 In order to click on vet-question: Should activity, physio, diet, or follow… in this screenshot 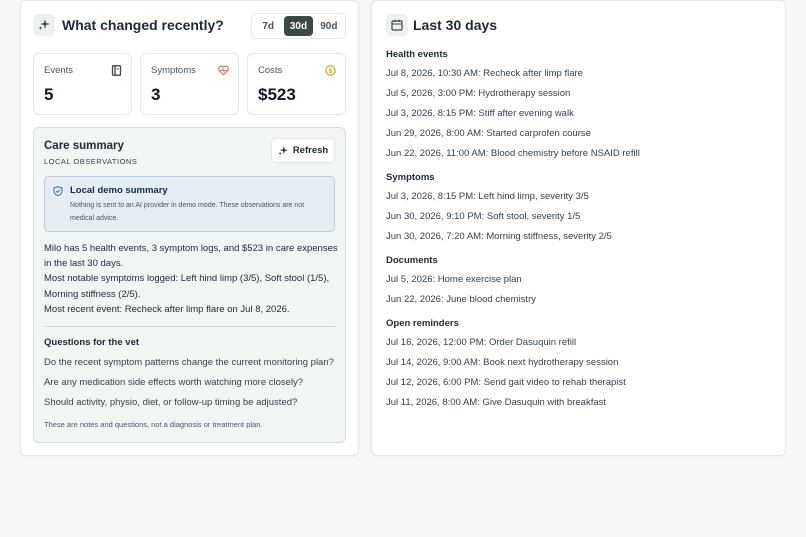, I will do `click(171, 402)`.